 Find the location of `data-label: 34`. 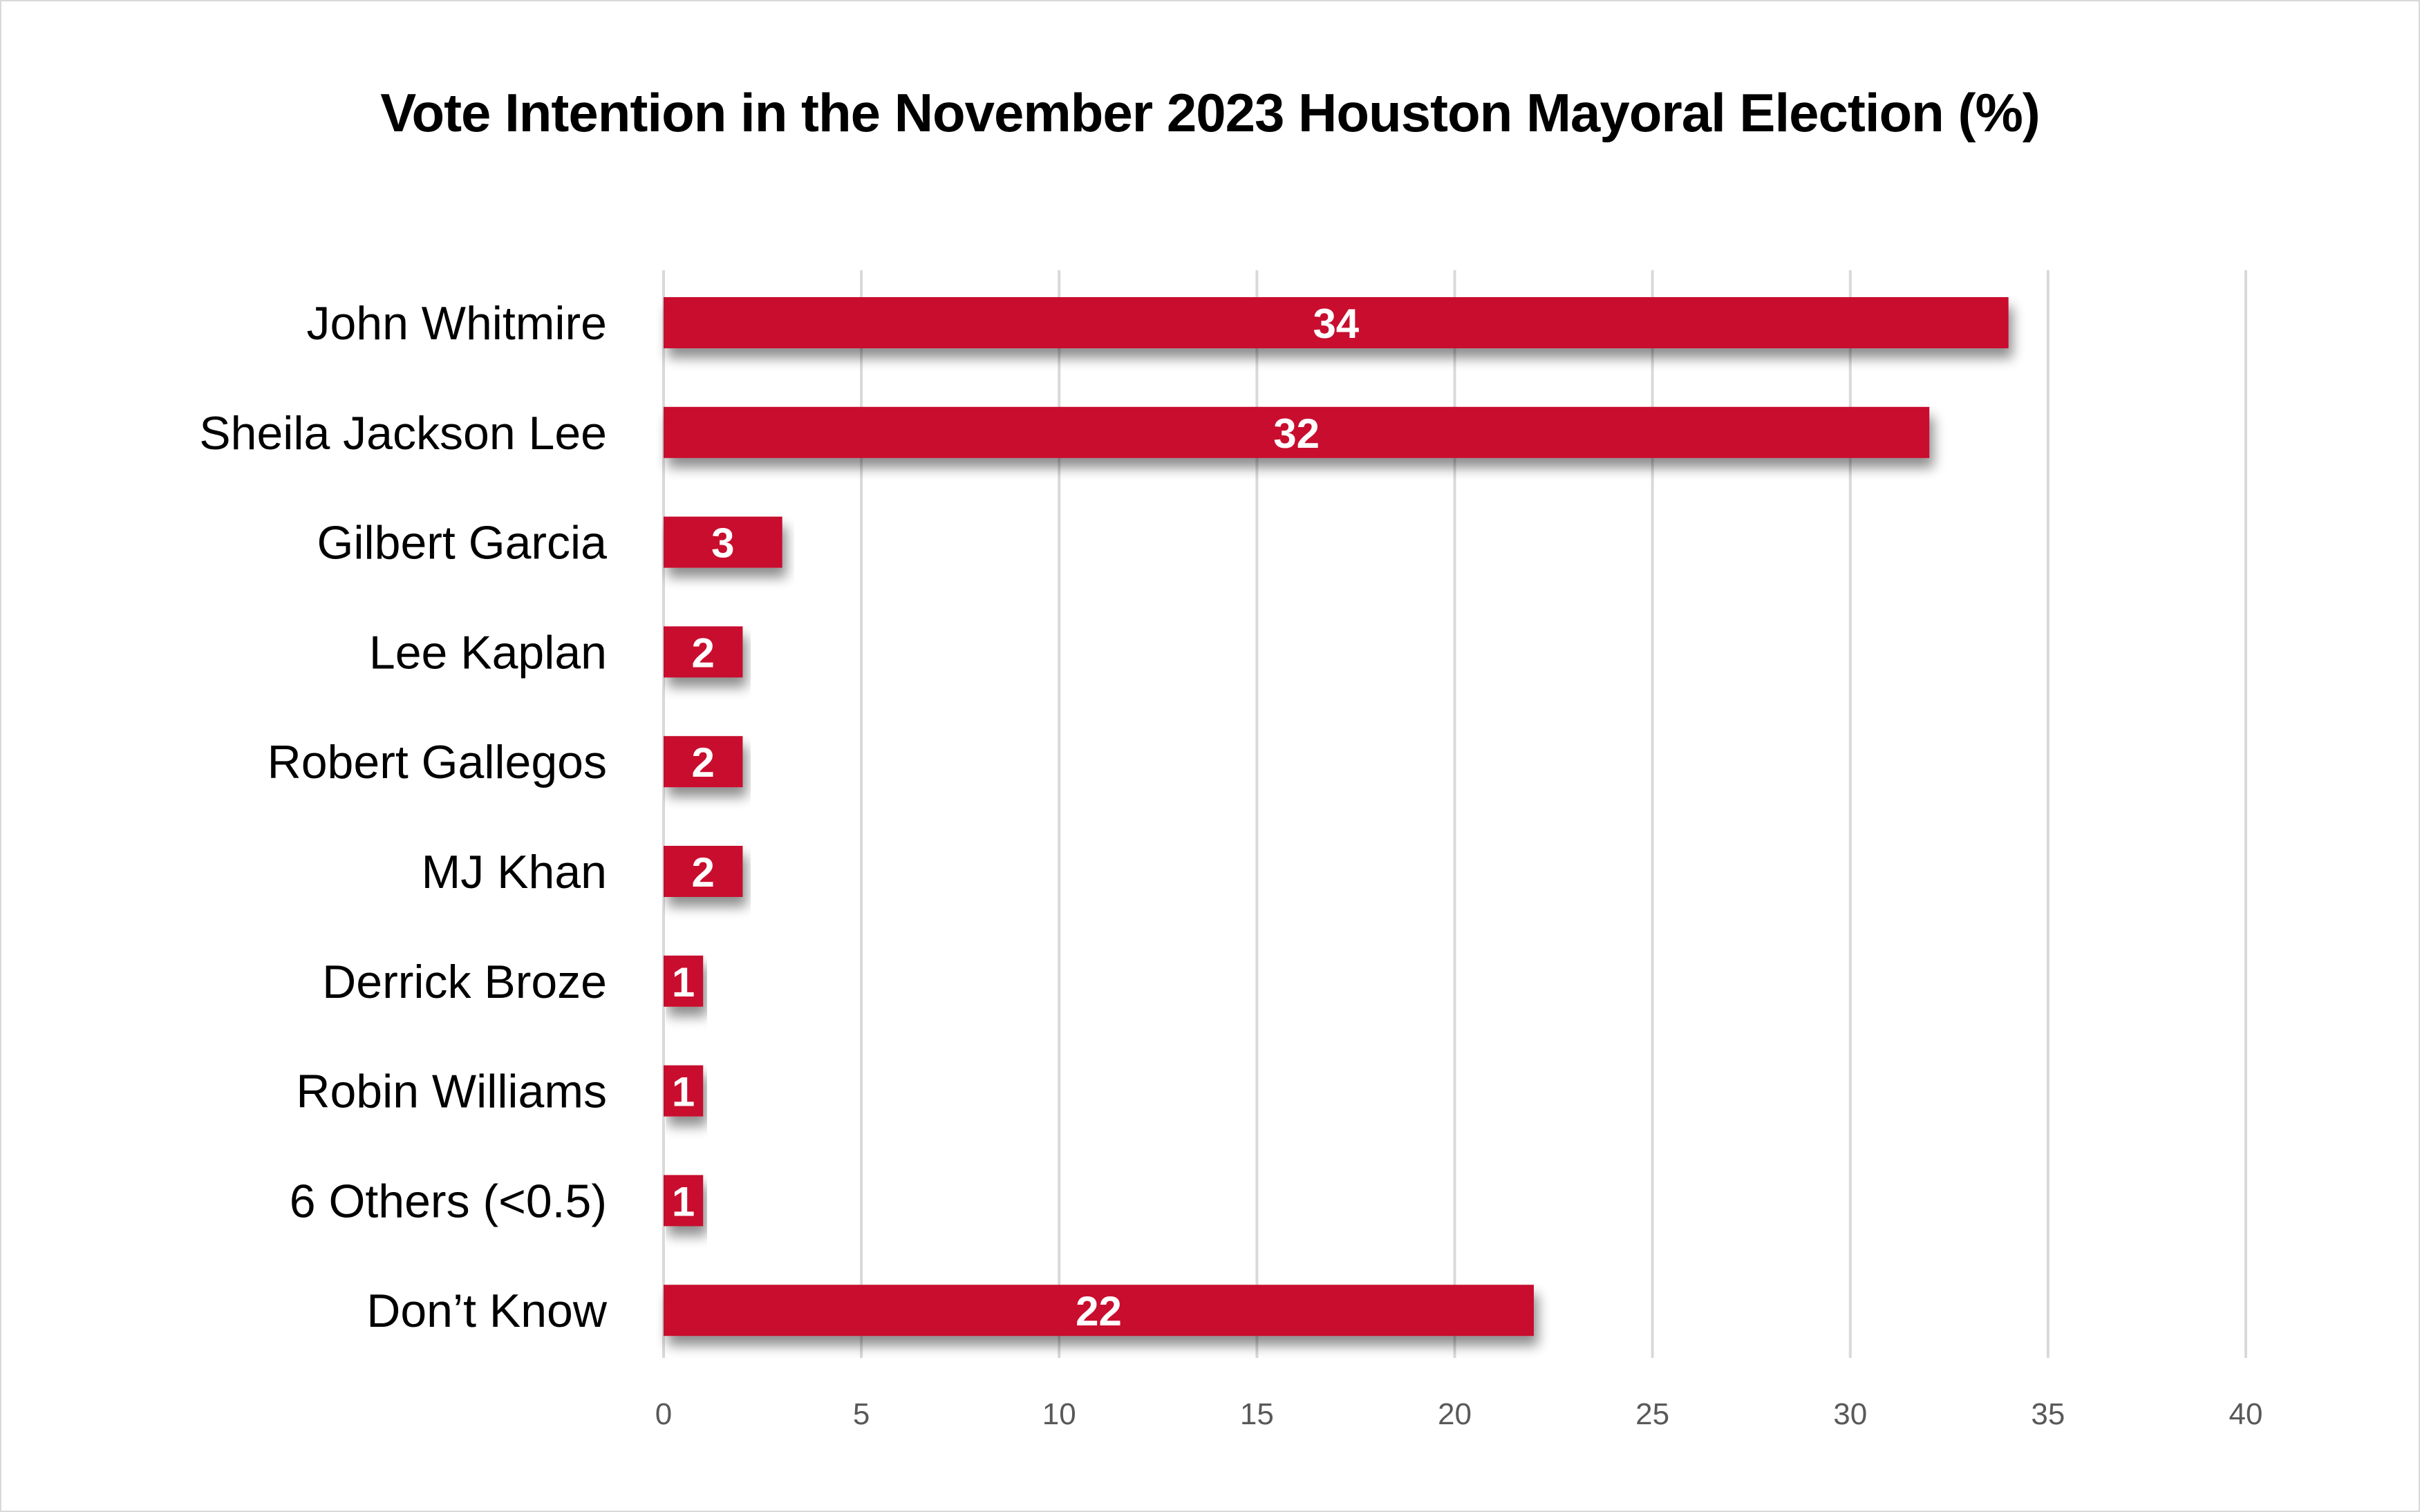

data-label: 34 is located at coordinates (1336, 324).